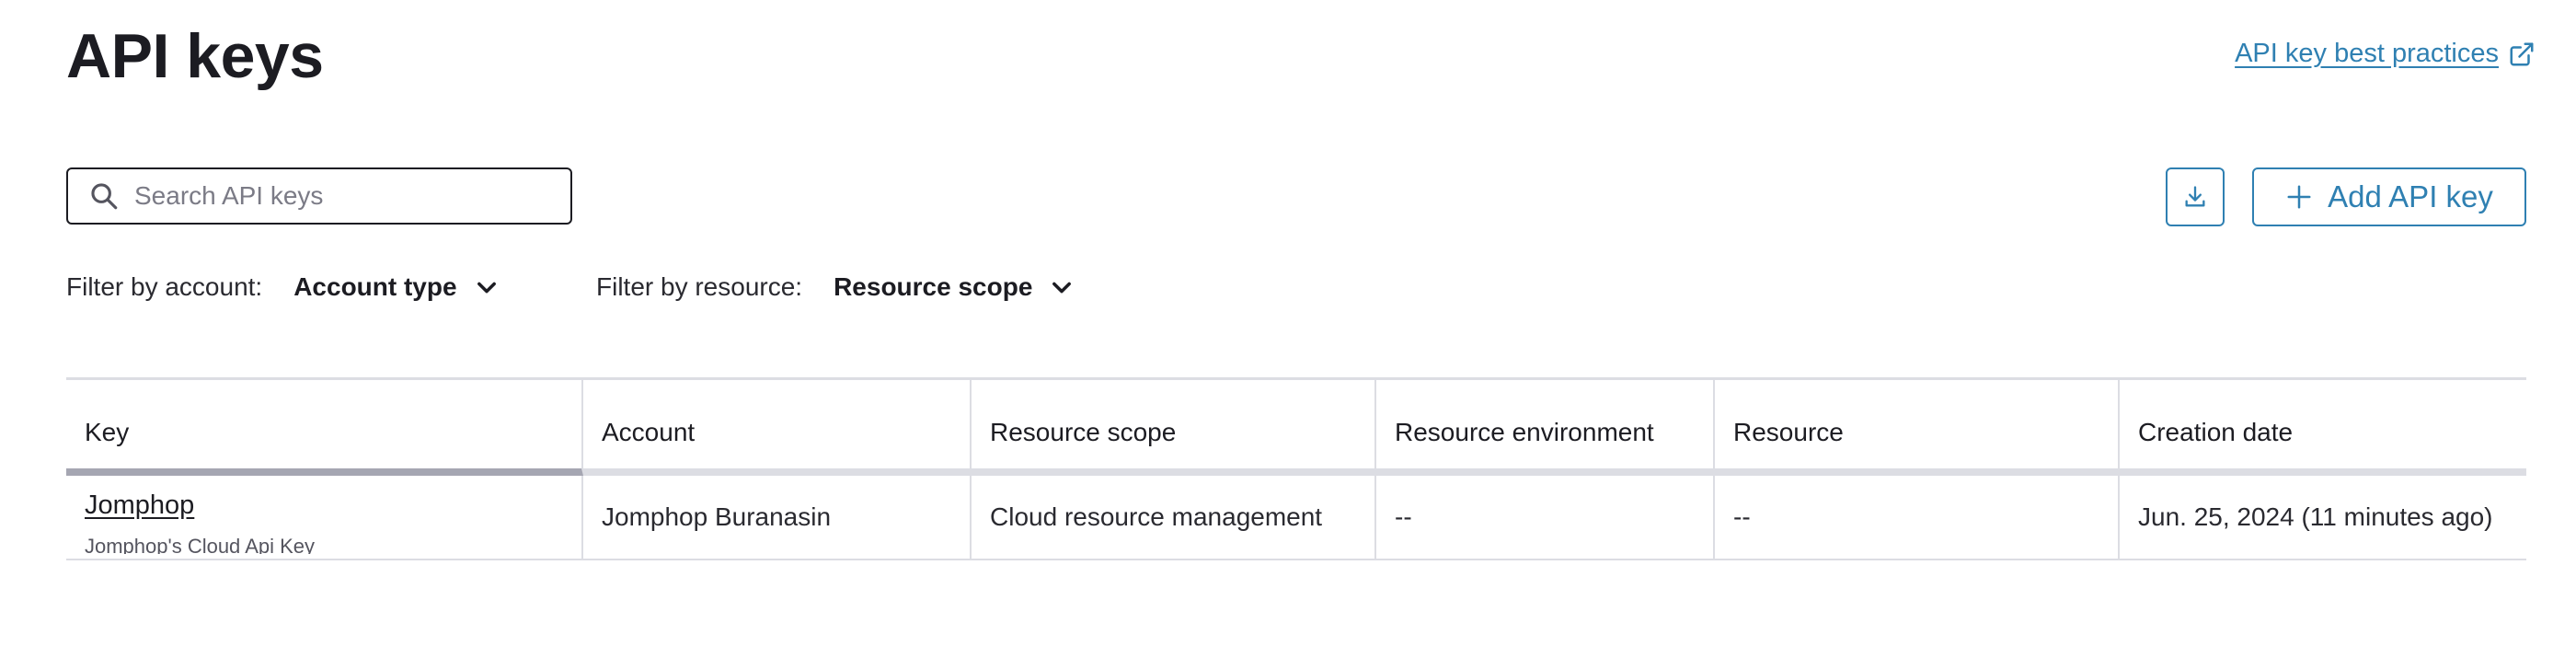 This screenshot has height=646, width=2576. Describe the element at coordinates (2299, 197) in the screenshot. I see `plus-icon` at that location.